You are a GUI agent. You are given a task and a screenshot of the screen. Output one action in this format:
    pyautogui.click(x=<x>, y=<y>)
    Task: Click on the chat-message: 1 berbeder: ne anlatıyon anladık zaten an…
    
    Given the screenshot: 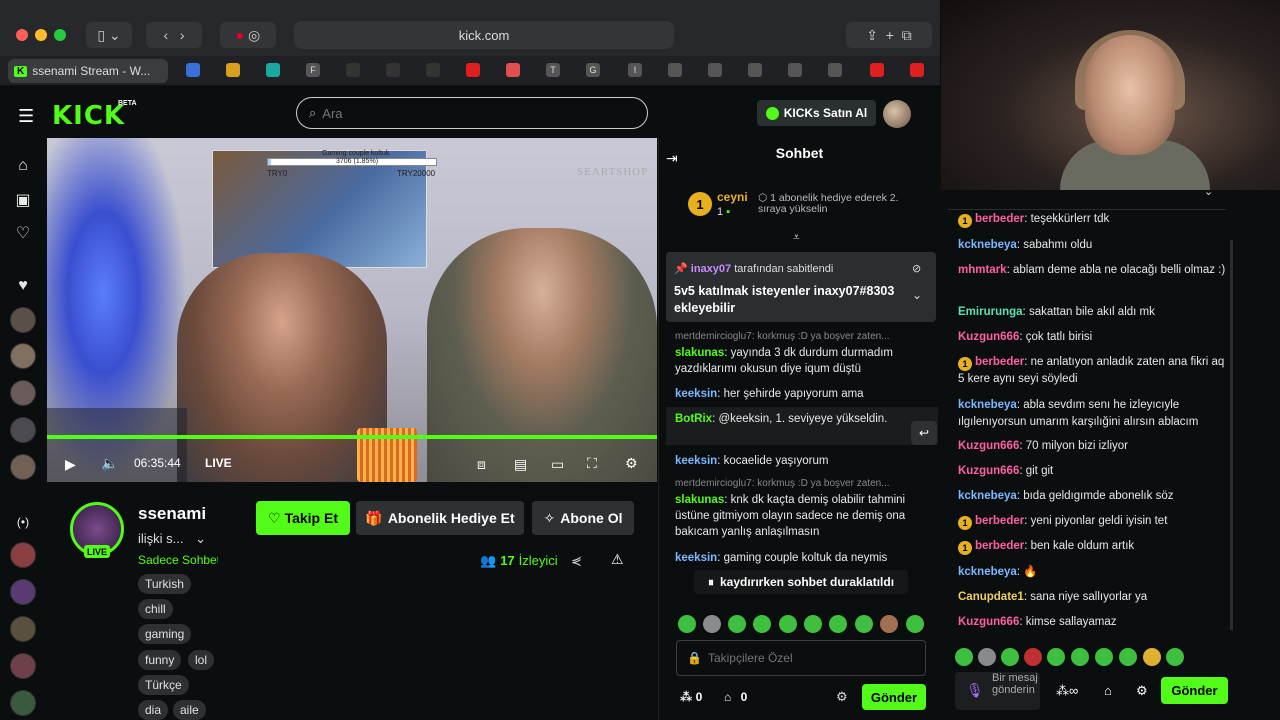 What is the action you would take?
    pyautogui.click(x=1093, y=371)
    